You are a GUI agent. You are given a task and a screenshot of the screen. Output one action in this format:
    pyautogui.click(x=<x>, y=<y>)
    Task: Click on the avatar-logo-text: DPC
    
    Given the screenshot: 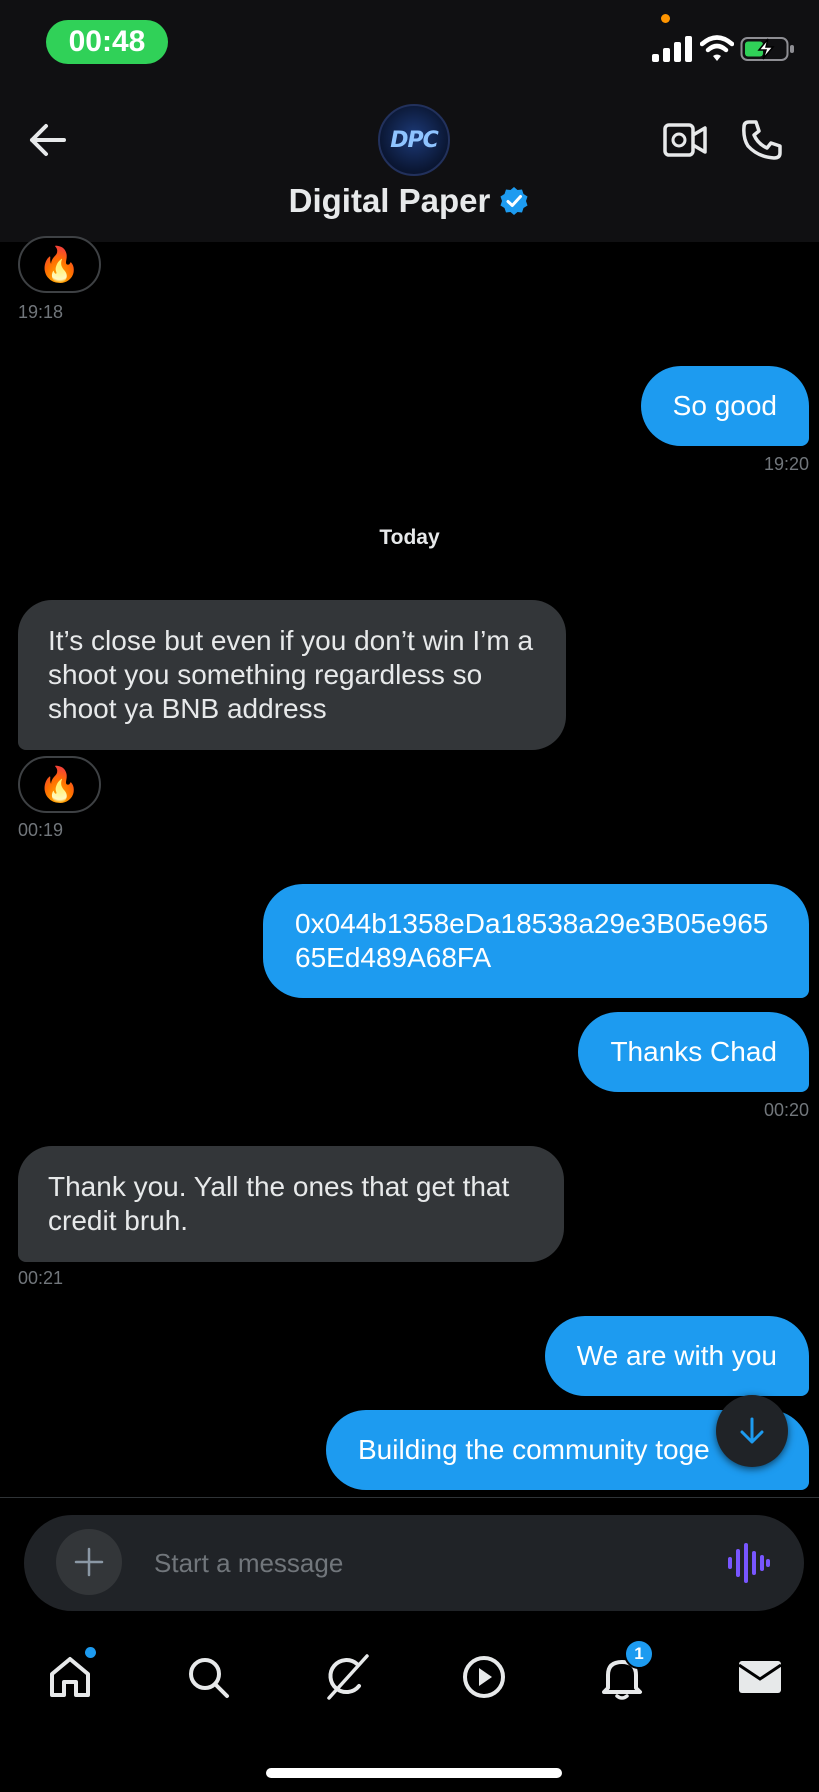 What is the action you would take?
    pyautogui.click(x=414, y=140)
    